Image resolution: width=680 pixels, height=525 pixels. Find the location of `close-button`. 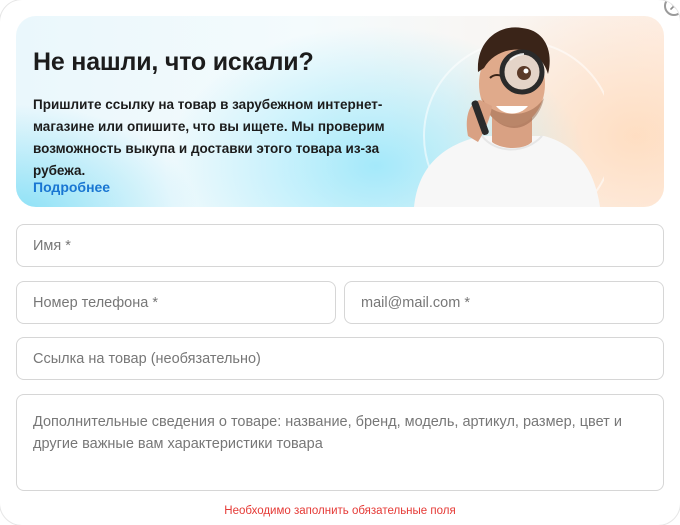

close-button is located at coordinates (672, 8).